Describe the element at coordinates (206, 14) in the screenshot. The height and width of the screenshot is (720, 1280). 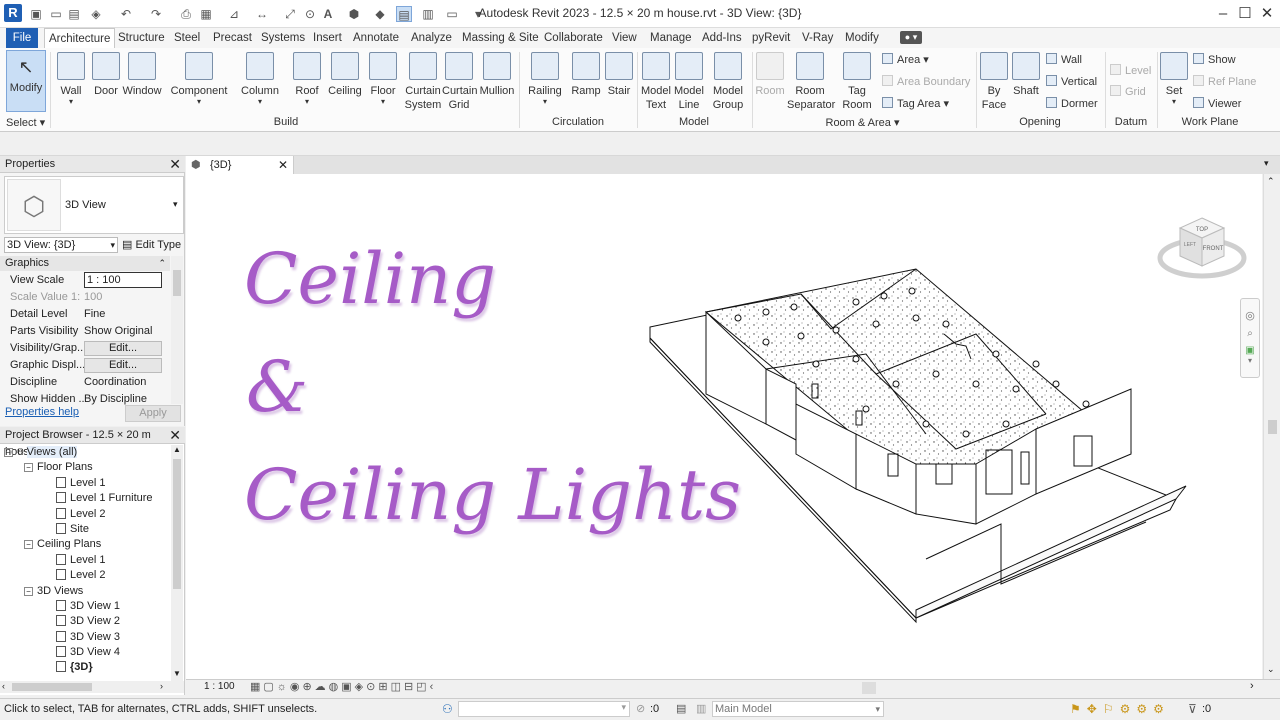
I see `export-icon: ▦` at that location.